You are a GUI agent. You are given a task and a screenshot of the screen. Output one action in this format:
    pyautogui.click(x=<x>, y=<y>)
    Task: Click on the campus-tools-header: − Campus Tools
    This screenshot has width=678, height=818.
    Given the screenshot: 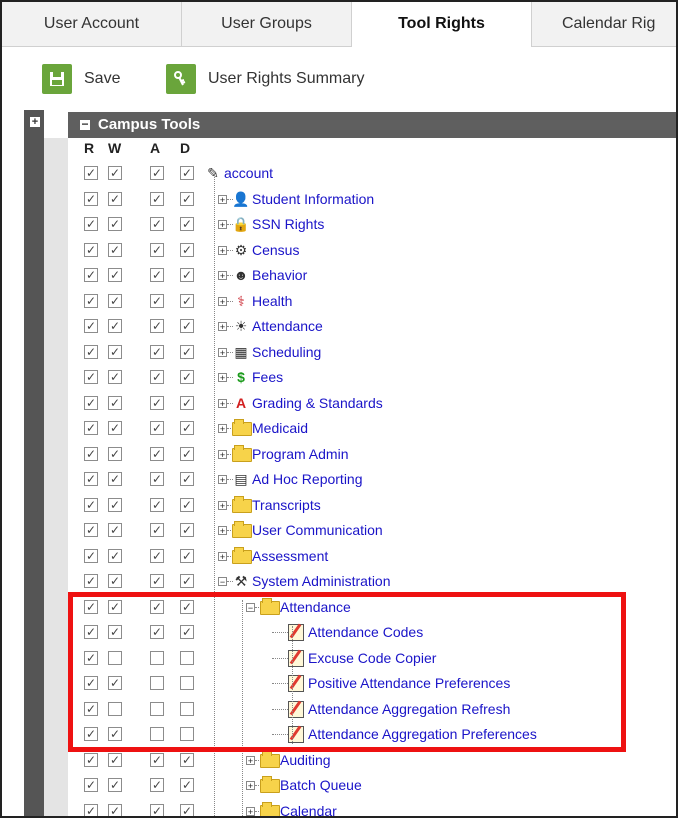 What is the action you would take?
    pyautogui.click(x=372, y=125)
    